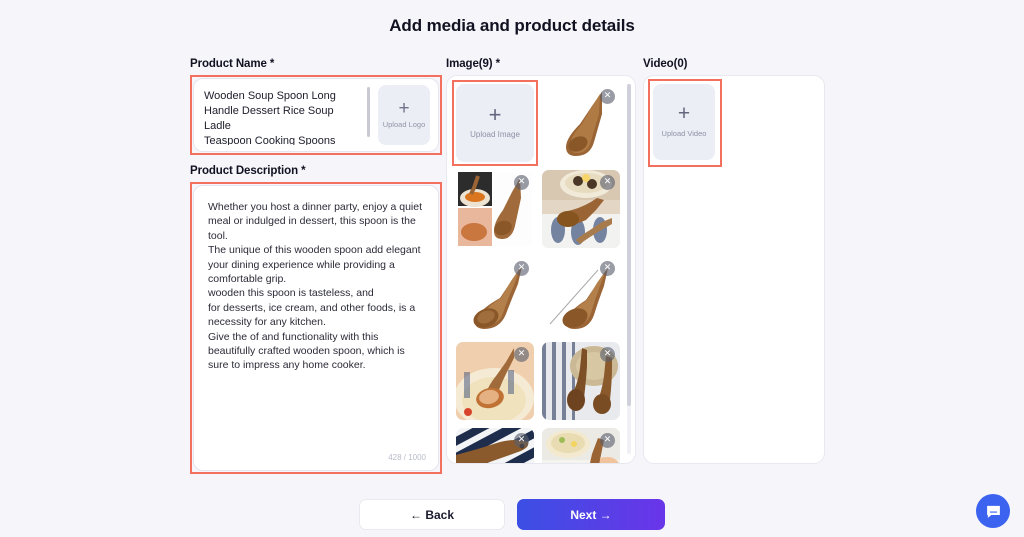 This screenshot has width=1024, height=537. I want to click on image-panel: + Upload Image ✕ ✕ ✕ ✕ ✕ ✕ ✕ ✕ ✕, so click(541, 269).